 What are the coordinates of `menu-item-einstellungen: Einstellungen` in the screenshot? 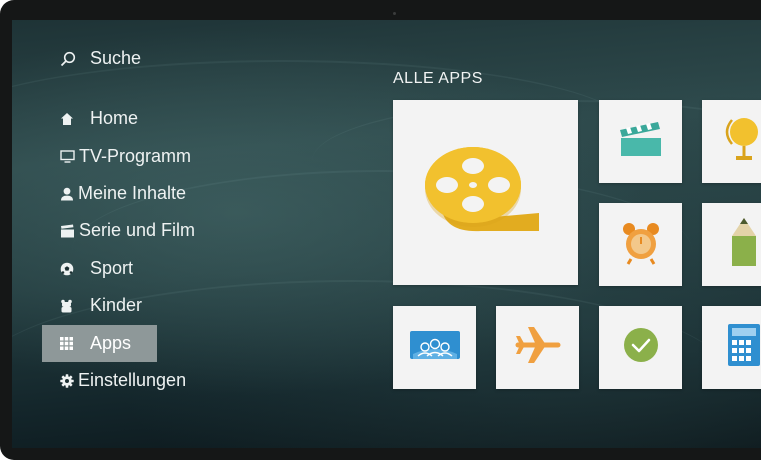 It's located at (114, 380).